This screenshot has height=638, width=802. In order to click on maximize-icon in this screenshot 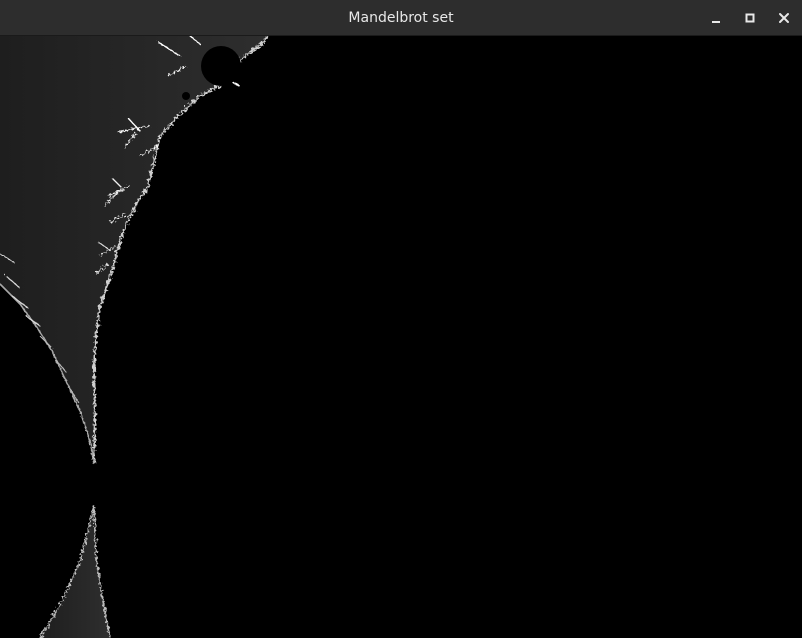, I will do `click(750, 18)`.